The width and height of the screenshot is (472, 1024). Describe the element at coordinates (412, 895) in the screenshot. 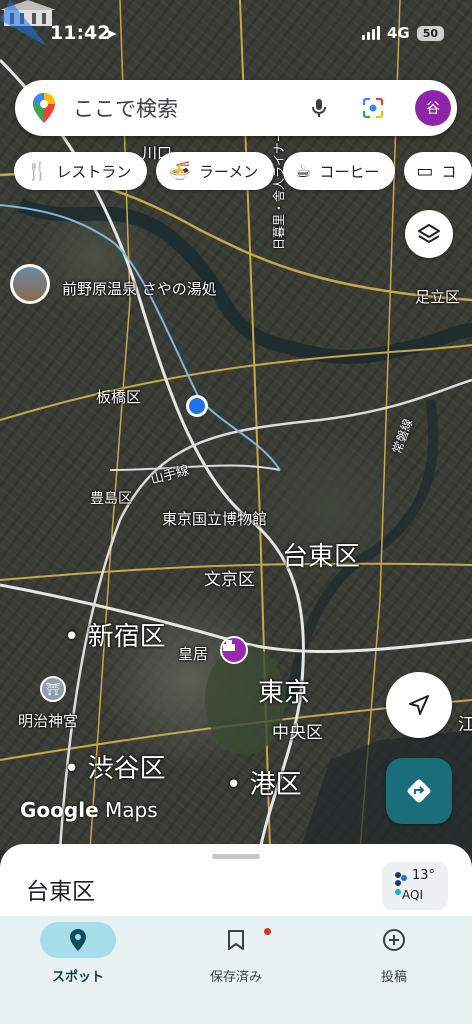

I see `aqi-label: AQI` at that location.